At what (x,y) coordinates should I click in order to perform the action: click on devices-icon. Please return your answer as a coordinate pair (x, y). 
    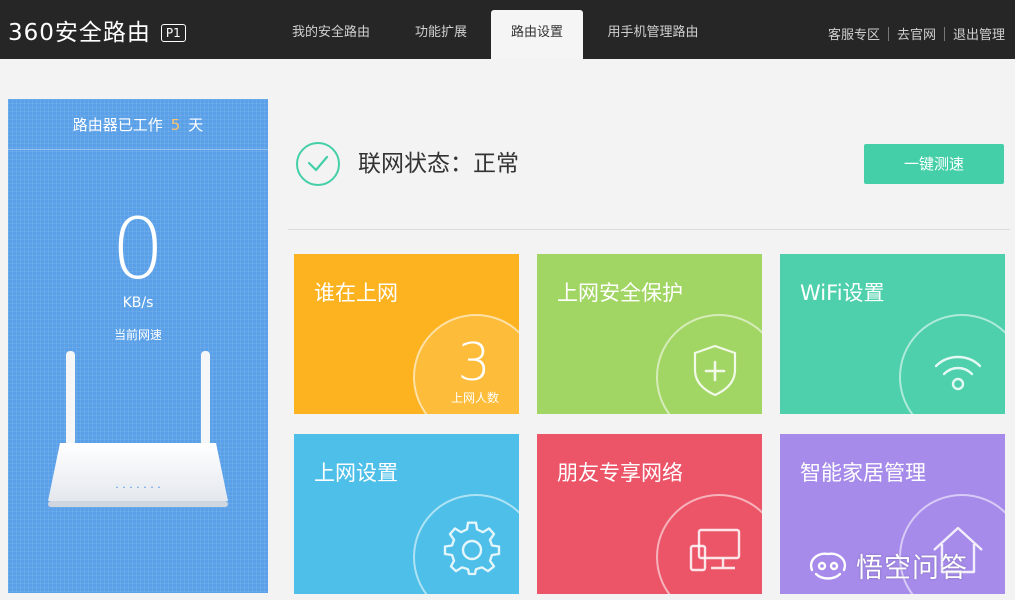
    Looking at the image, I should click on (715, 550).